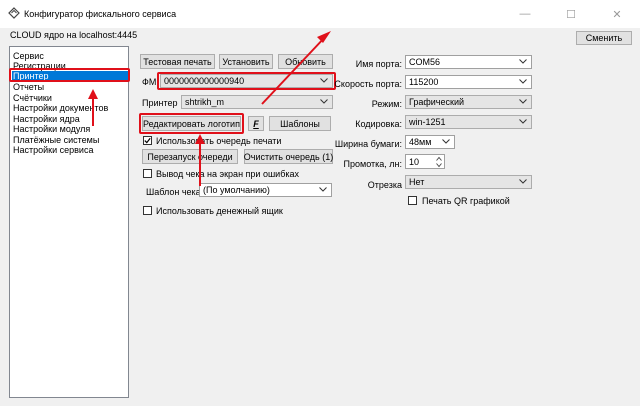 This screenshot has width=640, height=406. Describe the element at coordinates (200, 160) in the screenshot. I see `arrow-to-edit-logo-annotation` at that location.